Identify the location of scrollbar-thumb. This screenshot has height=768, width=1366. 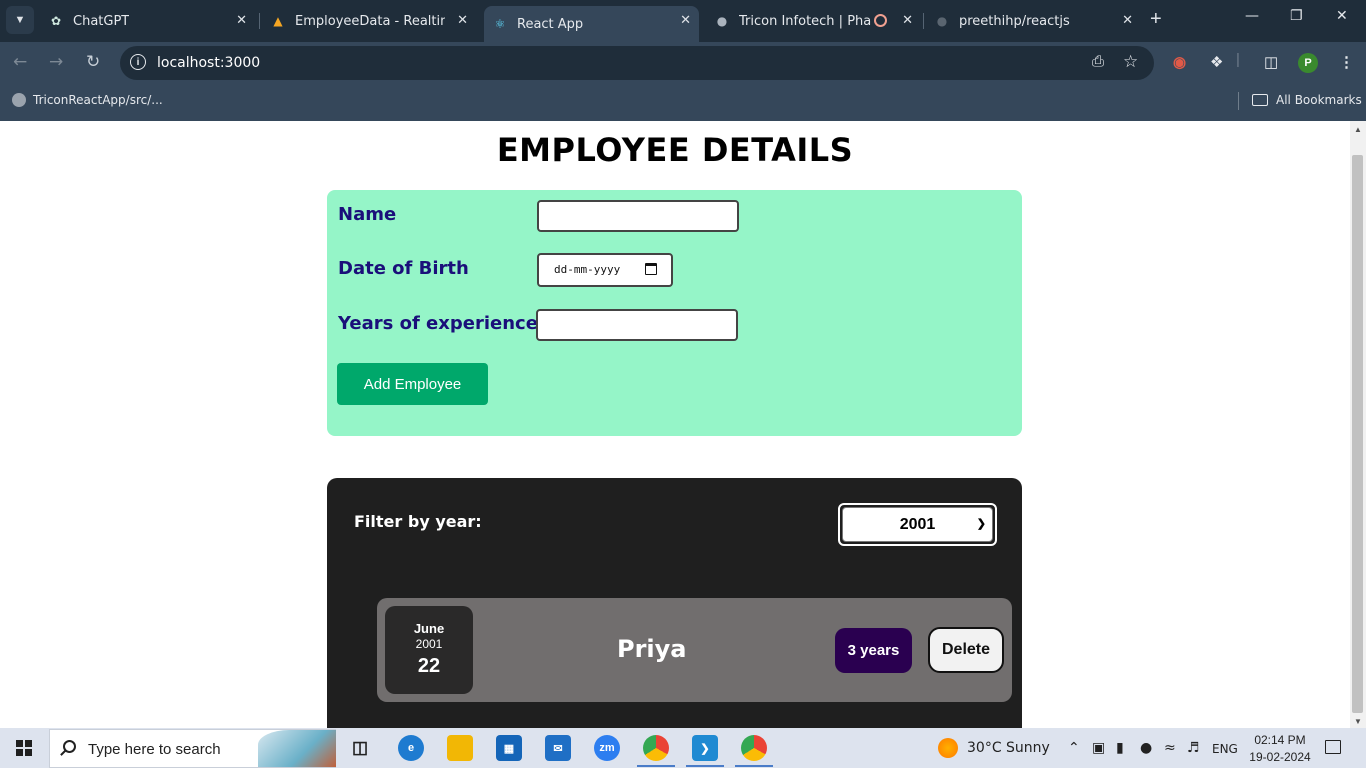
(1357, 434).